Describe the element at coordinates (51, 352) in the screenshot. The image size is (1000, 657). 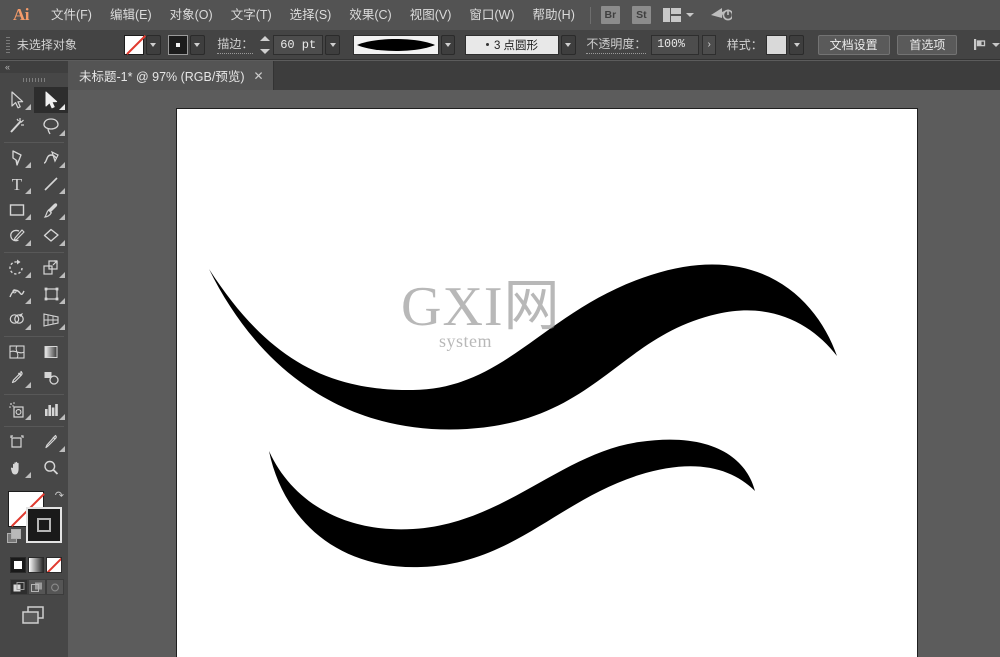
I see `gradient-tool` at that location.